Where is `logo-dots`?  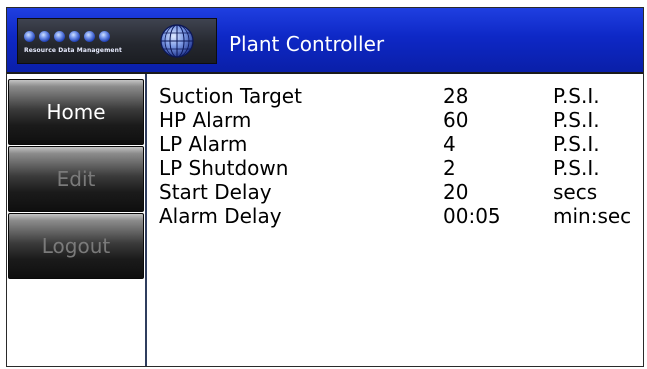 logo-dots is located at coordinates (67, 36).